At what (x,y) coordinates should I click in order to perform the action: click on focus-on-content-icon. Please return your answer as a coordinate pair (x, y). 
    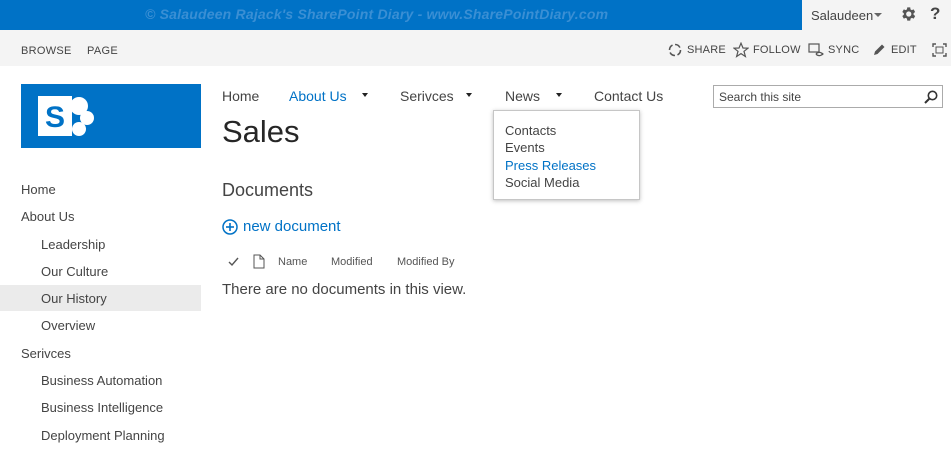
    Looking at the image, I should click on (939, 50).